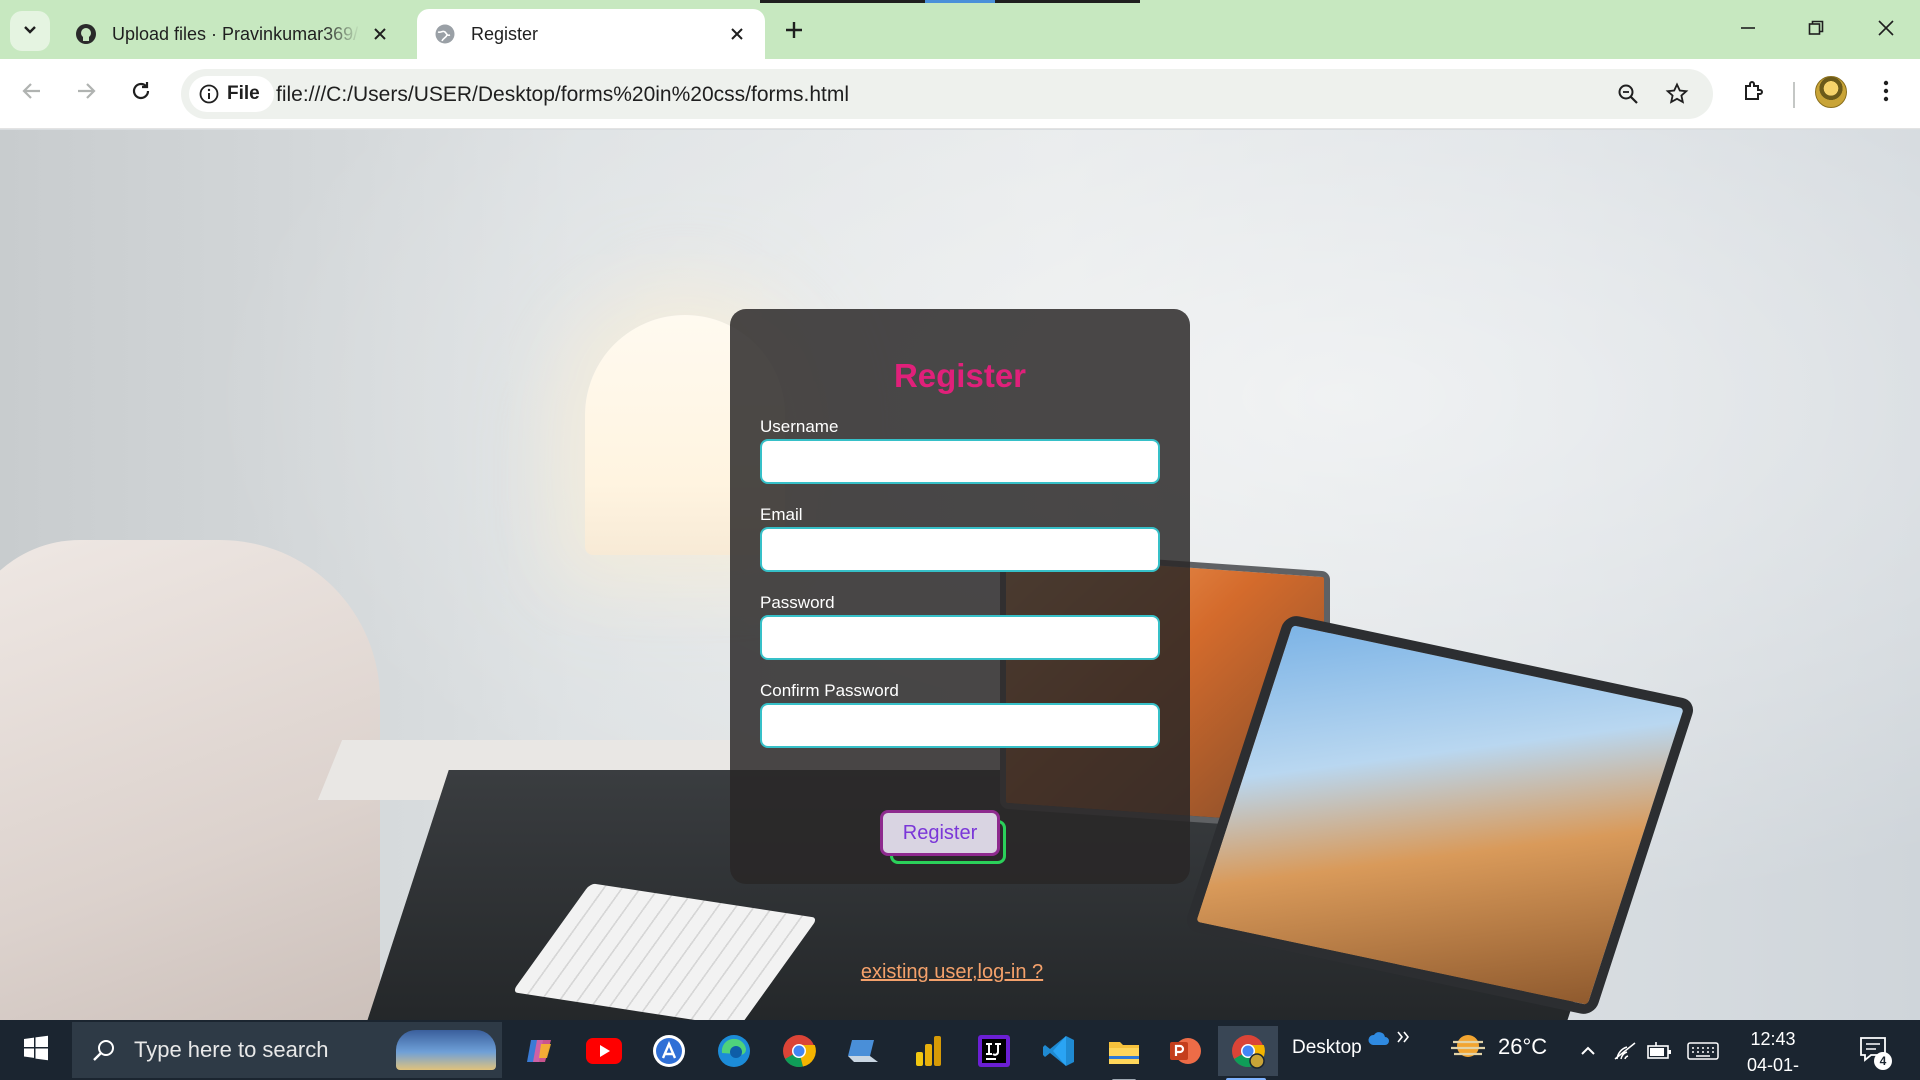  I want to click on tab-strip: Upload files · Pravinkumar369/S Register, so click(960, 29).